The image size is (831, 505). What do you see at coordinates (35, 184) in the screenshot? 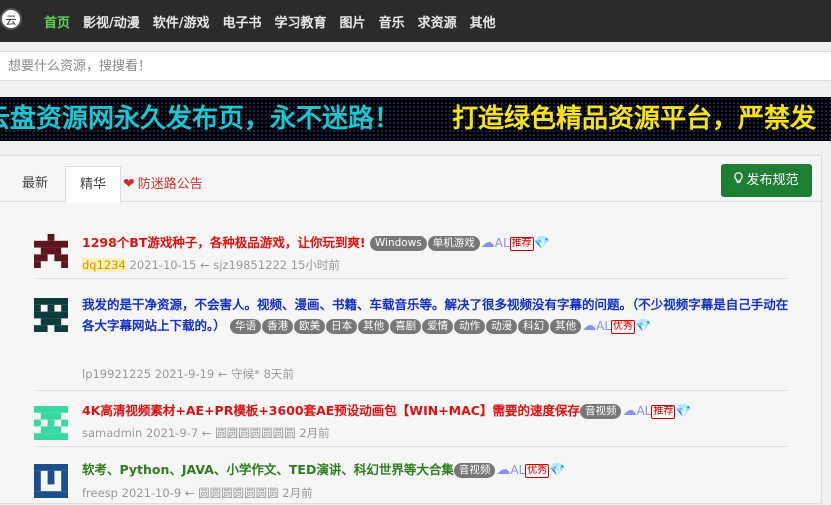
I see `tab-latest: 最新` at bounding box center [35, 184].